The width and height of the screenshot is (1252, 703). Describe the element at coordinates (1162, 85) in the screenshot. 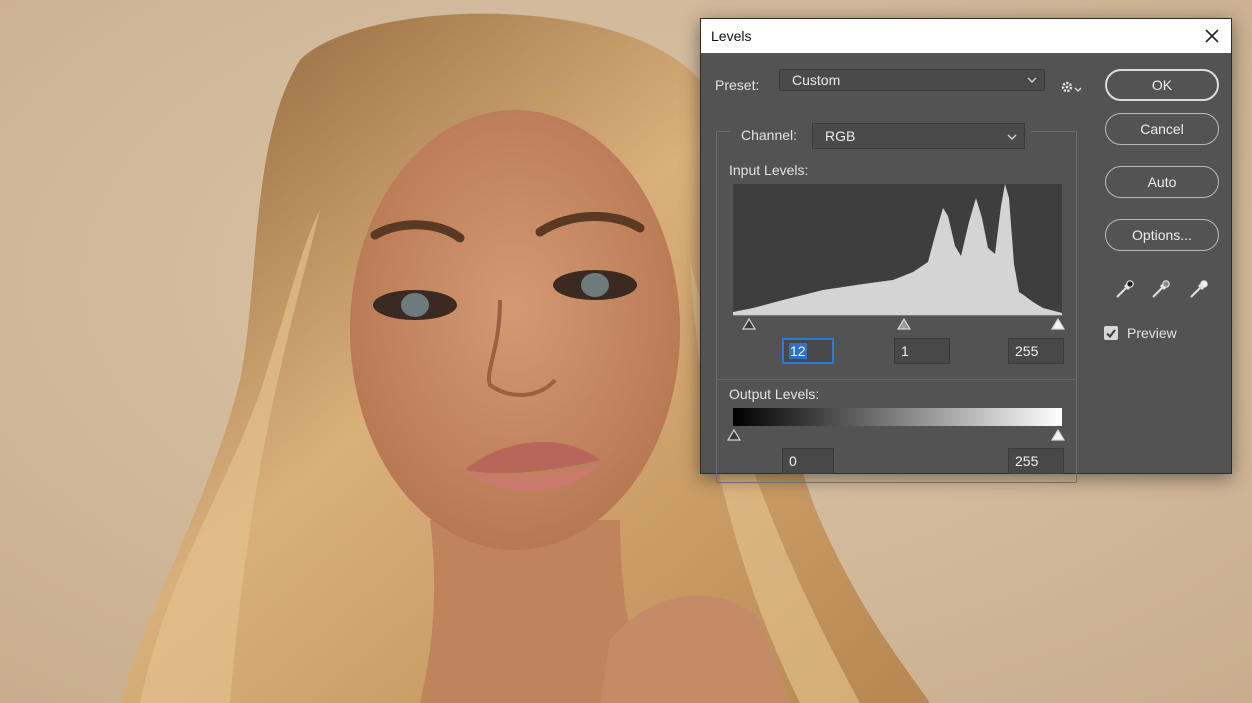

I see `ok-button: OK` at that location.